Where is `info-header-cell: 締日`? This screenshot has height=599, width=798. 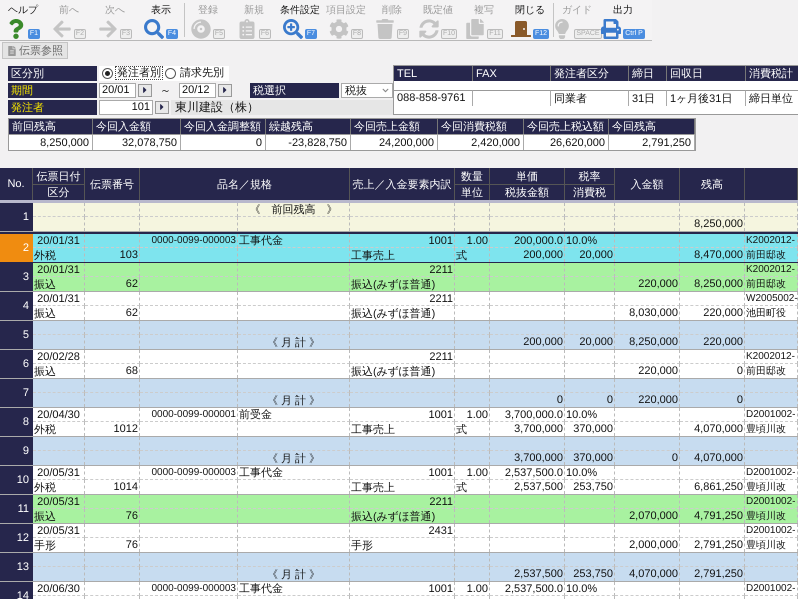
info-header-cell: 締日 is located at coordinates (648, 73).